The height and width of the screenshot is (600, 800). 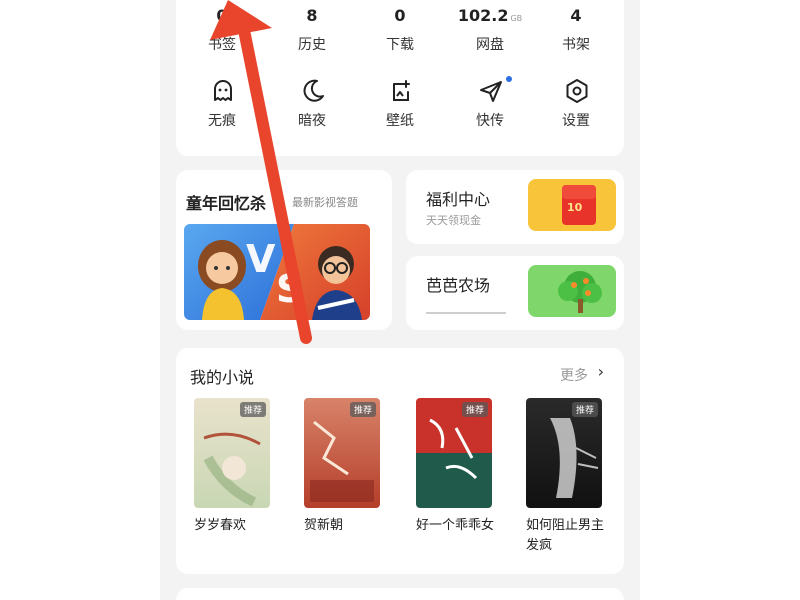 What do you see at coordinates (222, 121) in the screenshot?
I see `tool-label: 无痕` at bounding box center [222, 121].